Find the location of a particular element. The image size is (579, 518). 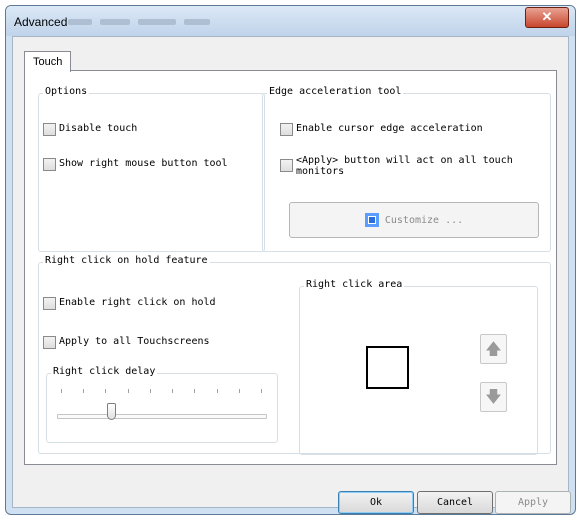

apply-all-touchscreens-checkbox: Apply to all Touchscreens is located at coordinates (126, 342).